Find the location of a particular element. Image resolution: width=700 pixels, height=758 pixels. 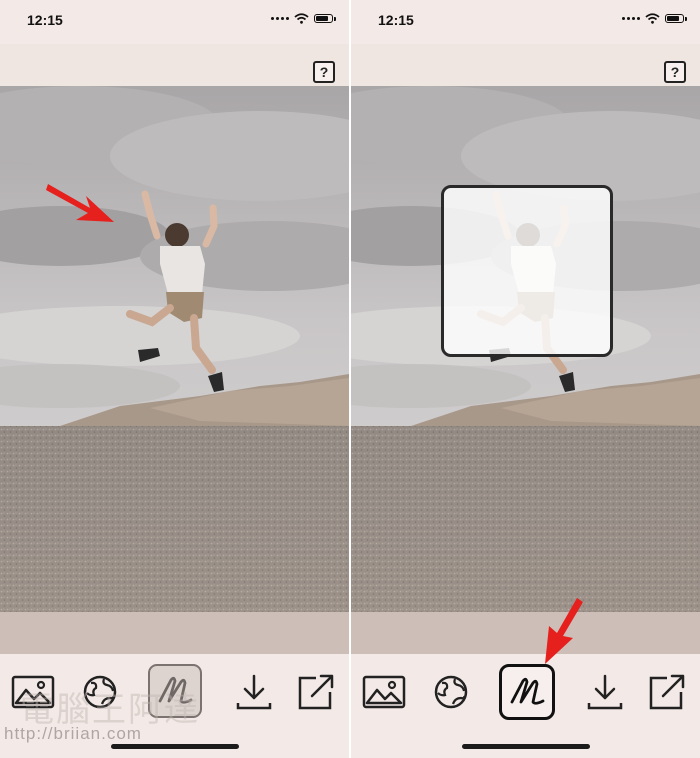

photo-library-icon is located at coordinates (384, 692).